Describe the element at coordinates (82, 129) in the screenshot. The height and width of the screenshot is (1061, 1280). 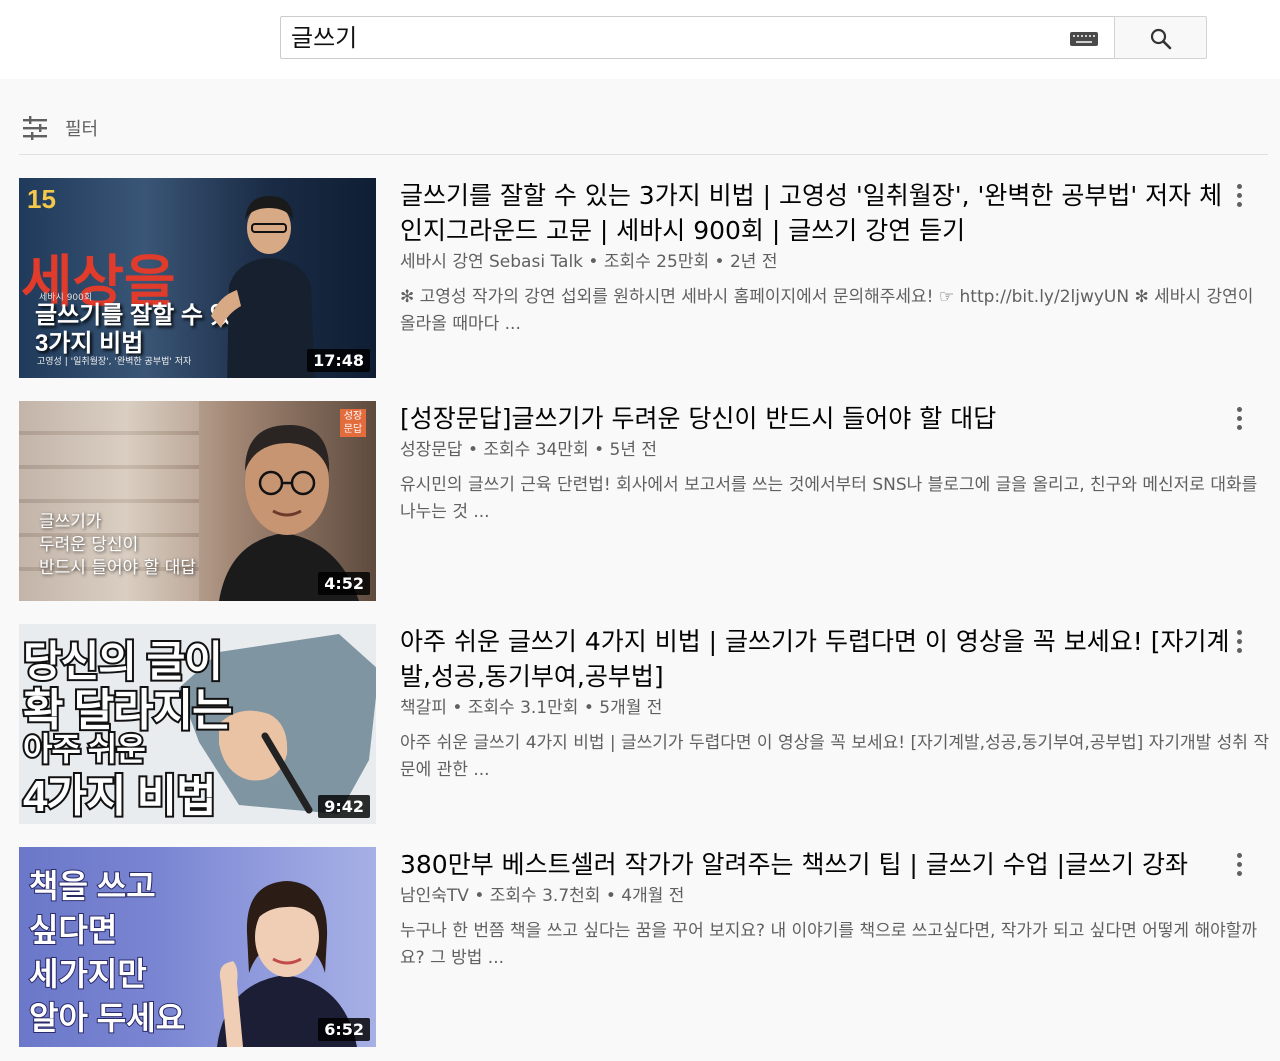
I see `filter-label: 필터` at that location.